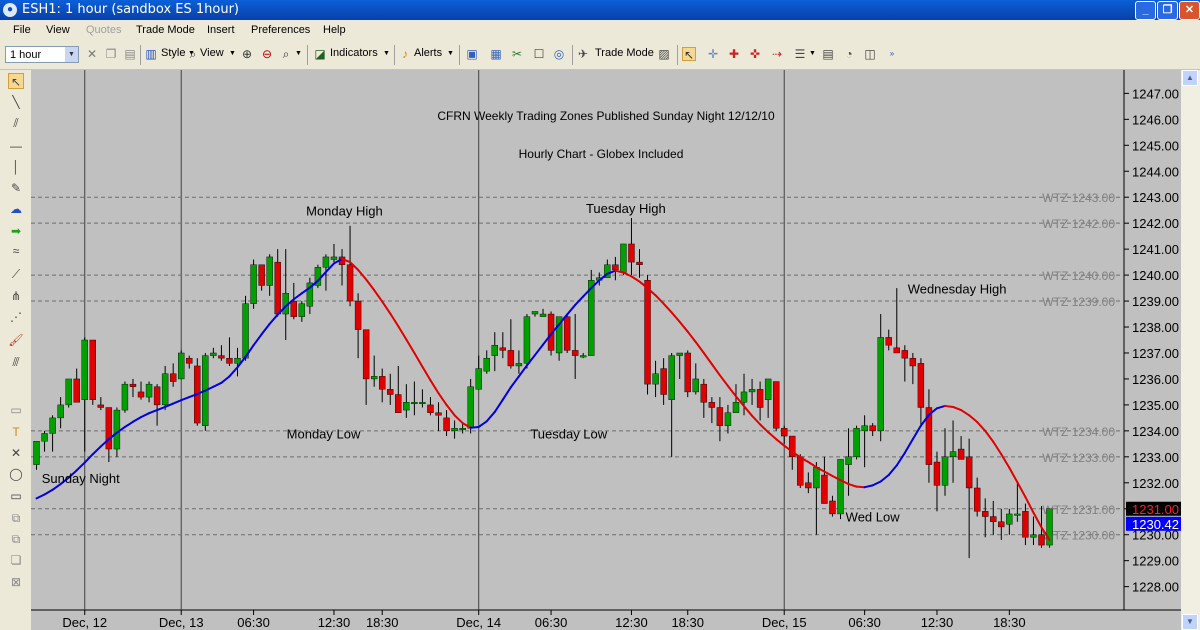 The image size is (1200, 630). What do you see at coordinates (892, 54) in the screenshot?
I see `overflow-icon: »` at bounding box center [892, 54].